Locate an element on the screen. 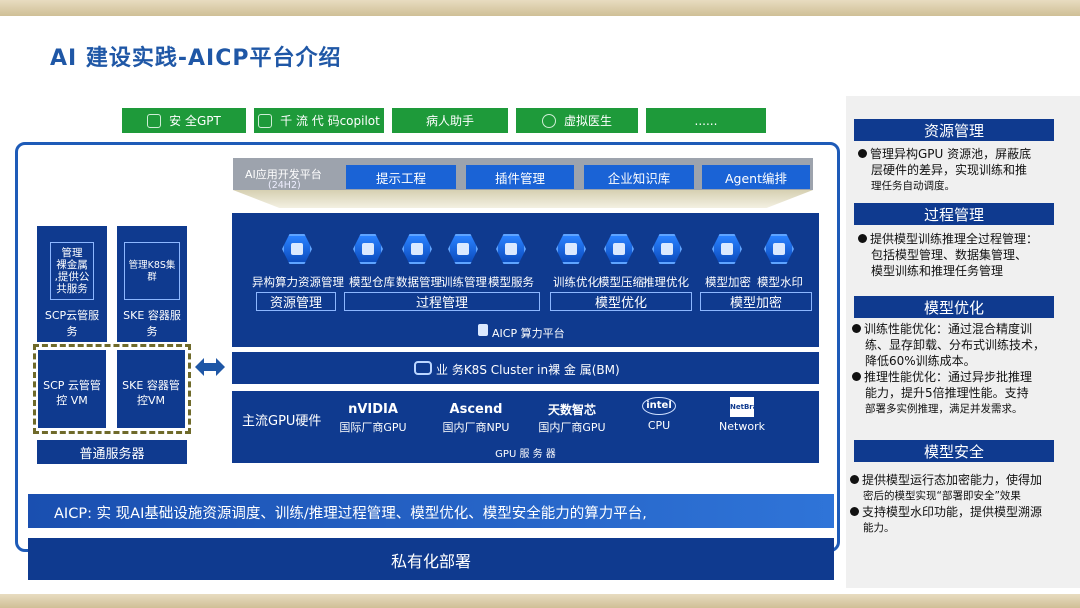 The image size is (1080, 608). app-patient-assistant: 病人助手 is located at coordinates (450, 120).